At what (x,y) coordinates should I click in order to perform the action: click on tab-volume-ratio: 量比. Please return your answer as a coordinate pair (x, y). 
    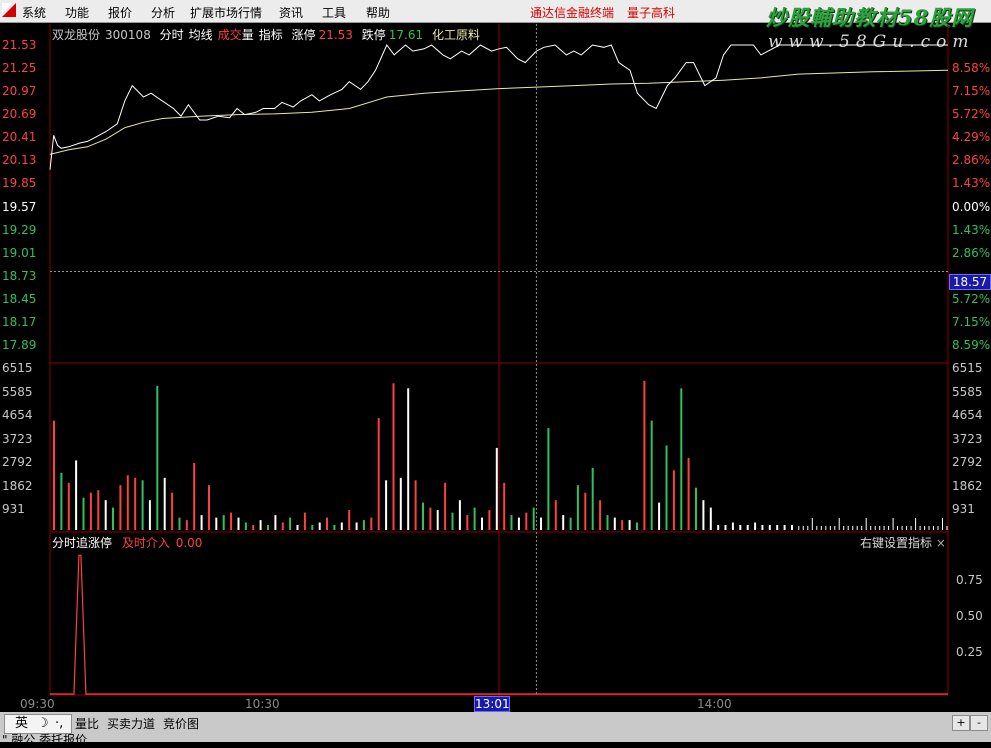
    Looking at the image, I should click on (87, 723).